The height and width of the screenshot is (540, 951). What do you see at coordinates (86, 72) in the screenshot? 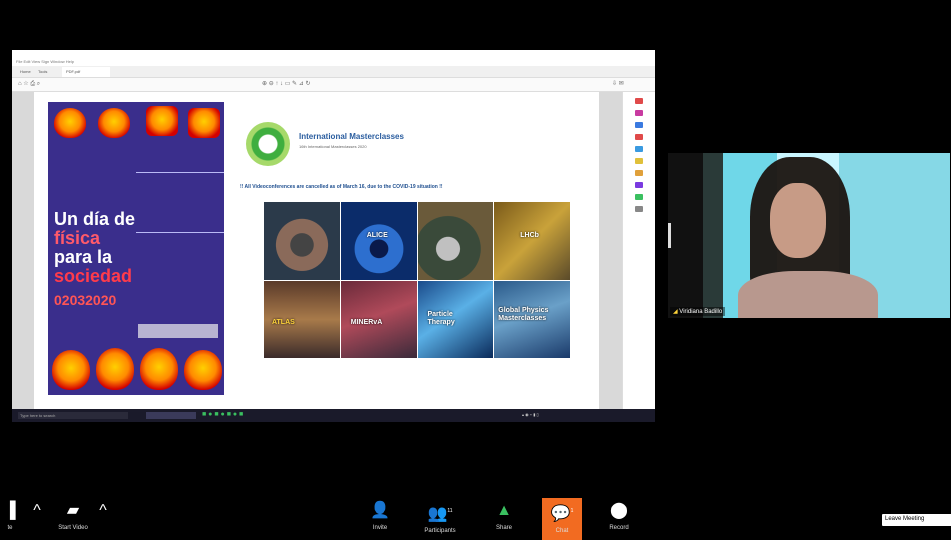
I see `tab-pdf-document: PDF.pdf` at bounding box center [86, 72].